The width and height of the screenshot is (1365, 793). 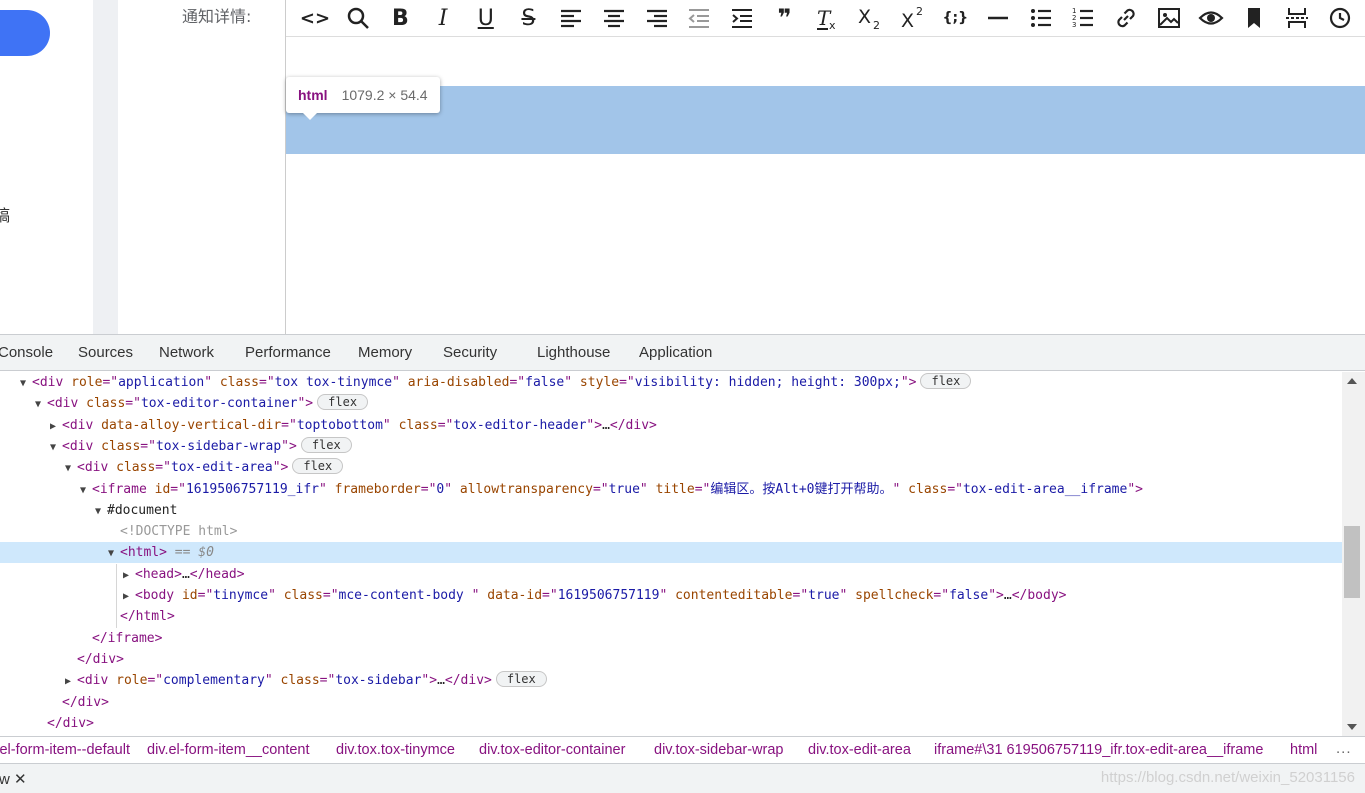 I want to click on link-button, so click(x=1126, y=18).